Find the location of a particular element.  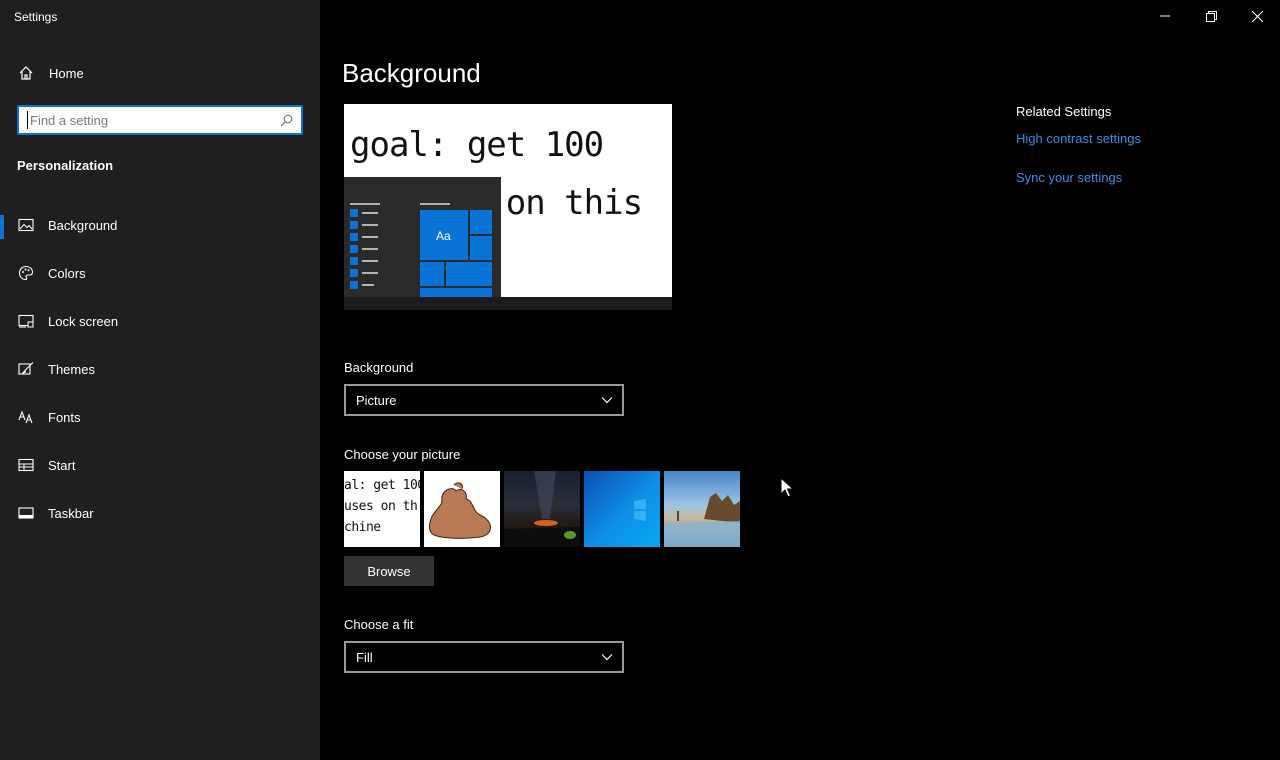

sidebar-item-label: Lock screen is located at coordinates (83, 321).